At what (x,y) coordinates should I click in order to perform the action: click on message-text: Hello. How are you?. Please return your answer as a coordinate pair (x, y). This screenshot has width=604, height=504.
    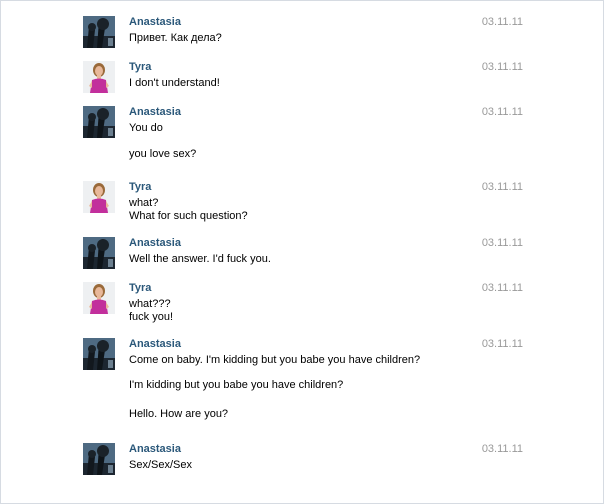
    Looking at the image, I should click on (179, 414).